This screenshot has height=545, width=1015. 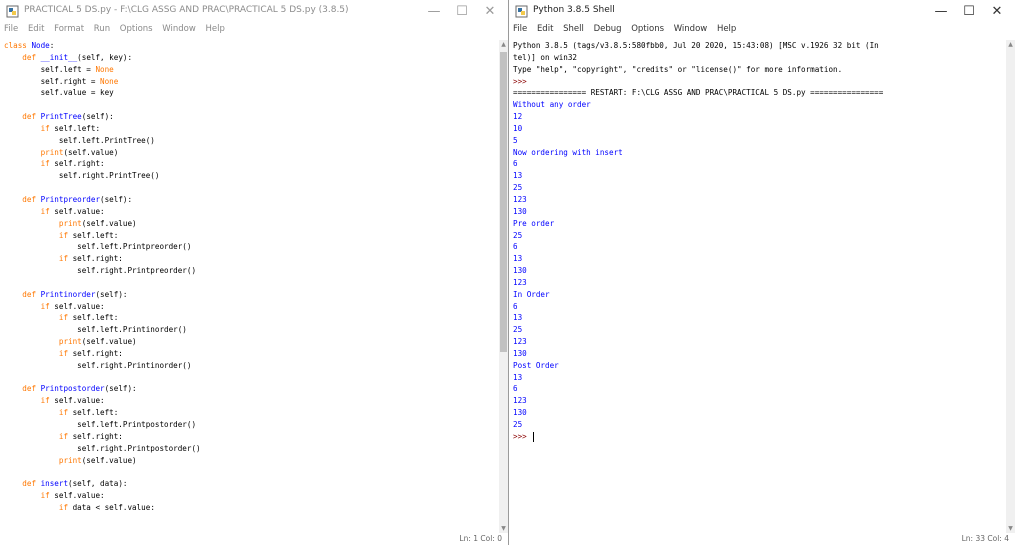 What do you see at coordinates (98, 484) in the screenshot?
I see `code-token: (self, data):` at bounding box center [98, 484].